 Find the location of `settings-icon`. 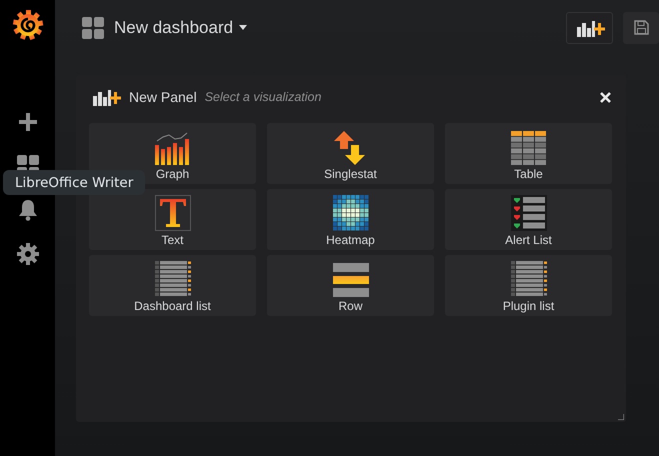

settings-icon is located at coordinates (27, 254).